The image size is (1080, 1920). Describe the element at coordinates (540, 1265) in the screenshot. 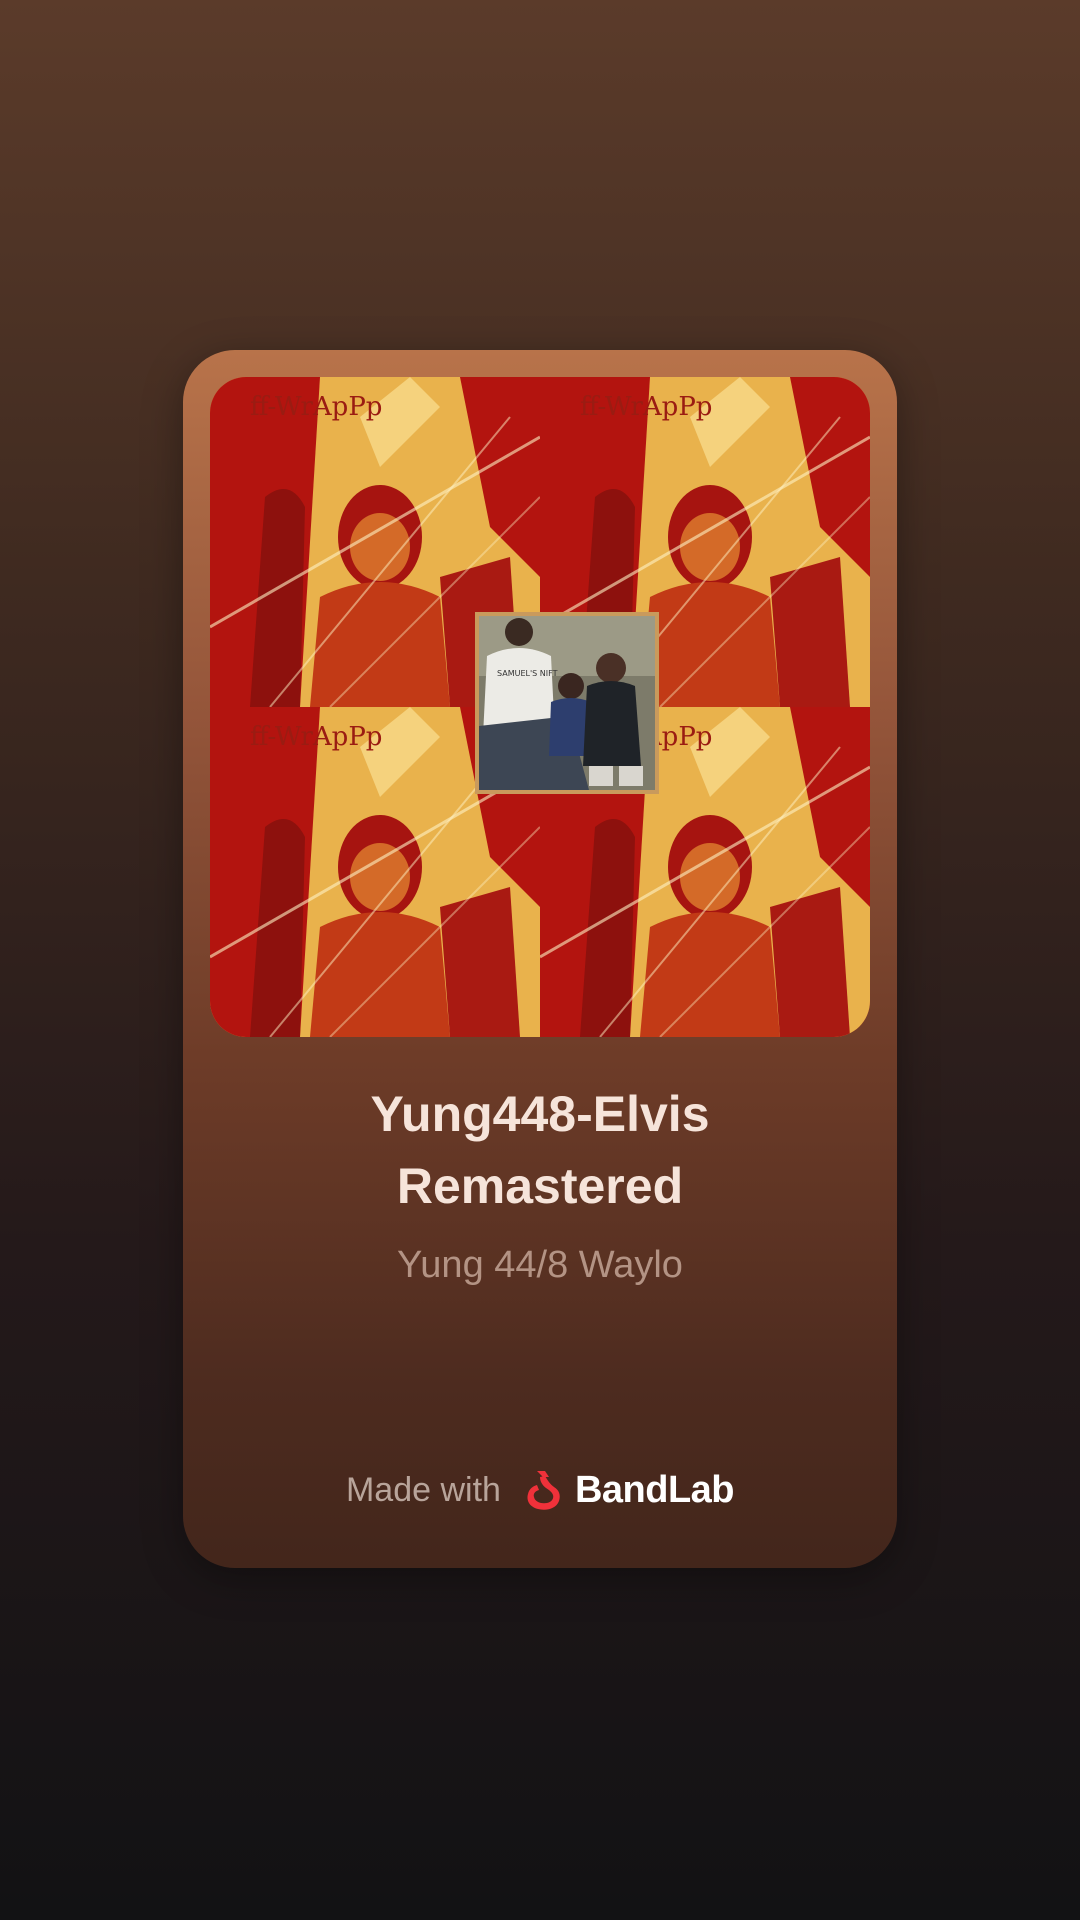

I see `artist-name: Yung 44/8 Waylo` at that location.